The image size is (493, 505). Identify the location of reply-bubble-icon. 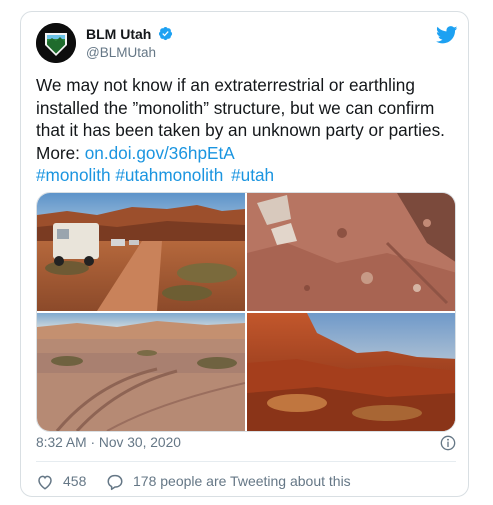
(115, 482).